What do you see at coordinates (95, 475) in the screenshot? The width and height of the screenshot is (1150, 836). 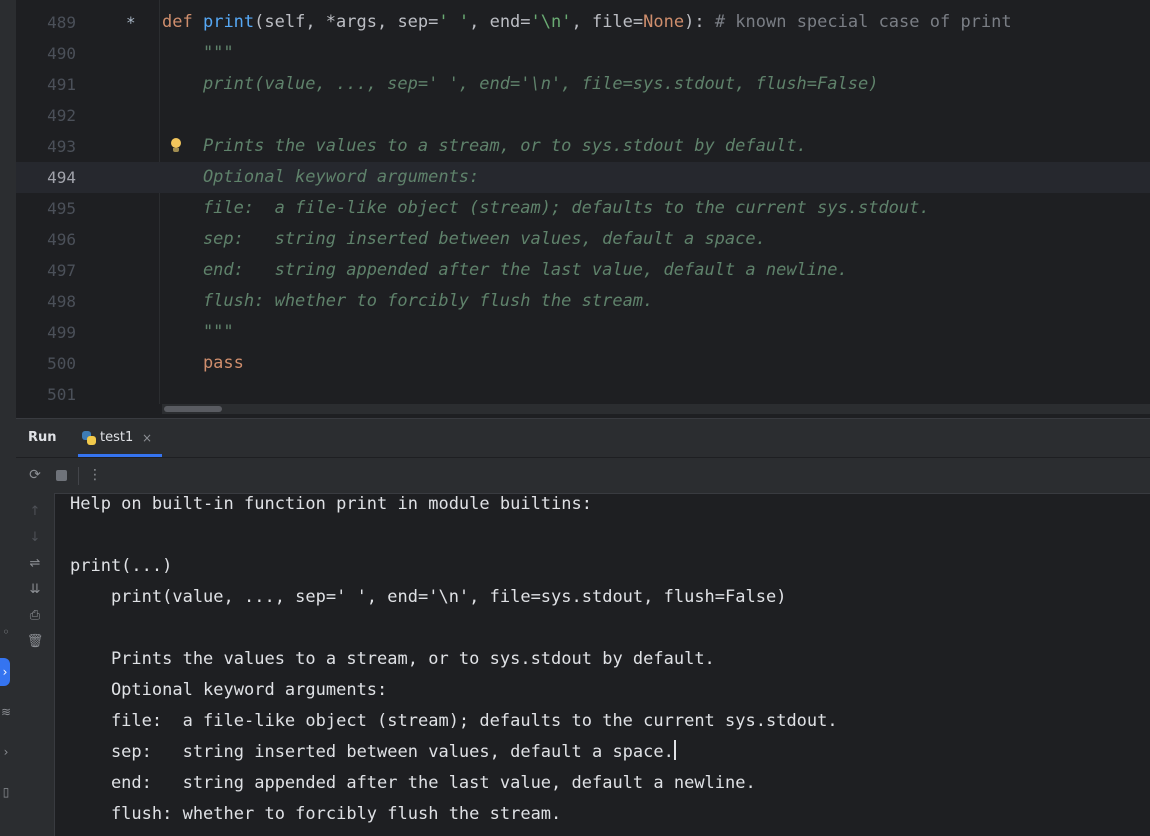 I see `more-options-icon: ⋮` at bounding box center [95, 475].